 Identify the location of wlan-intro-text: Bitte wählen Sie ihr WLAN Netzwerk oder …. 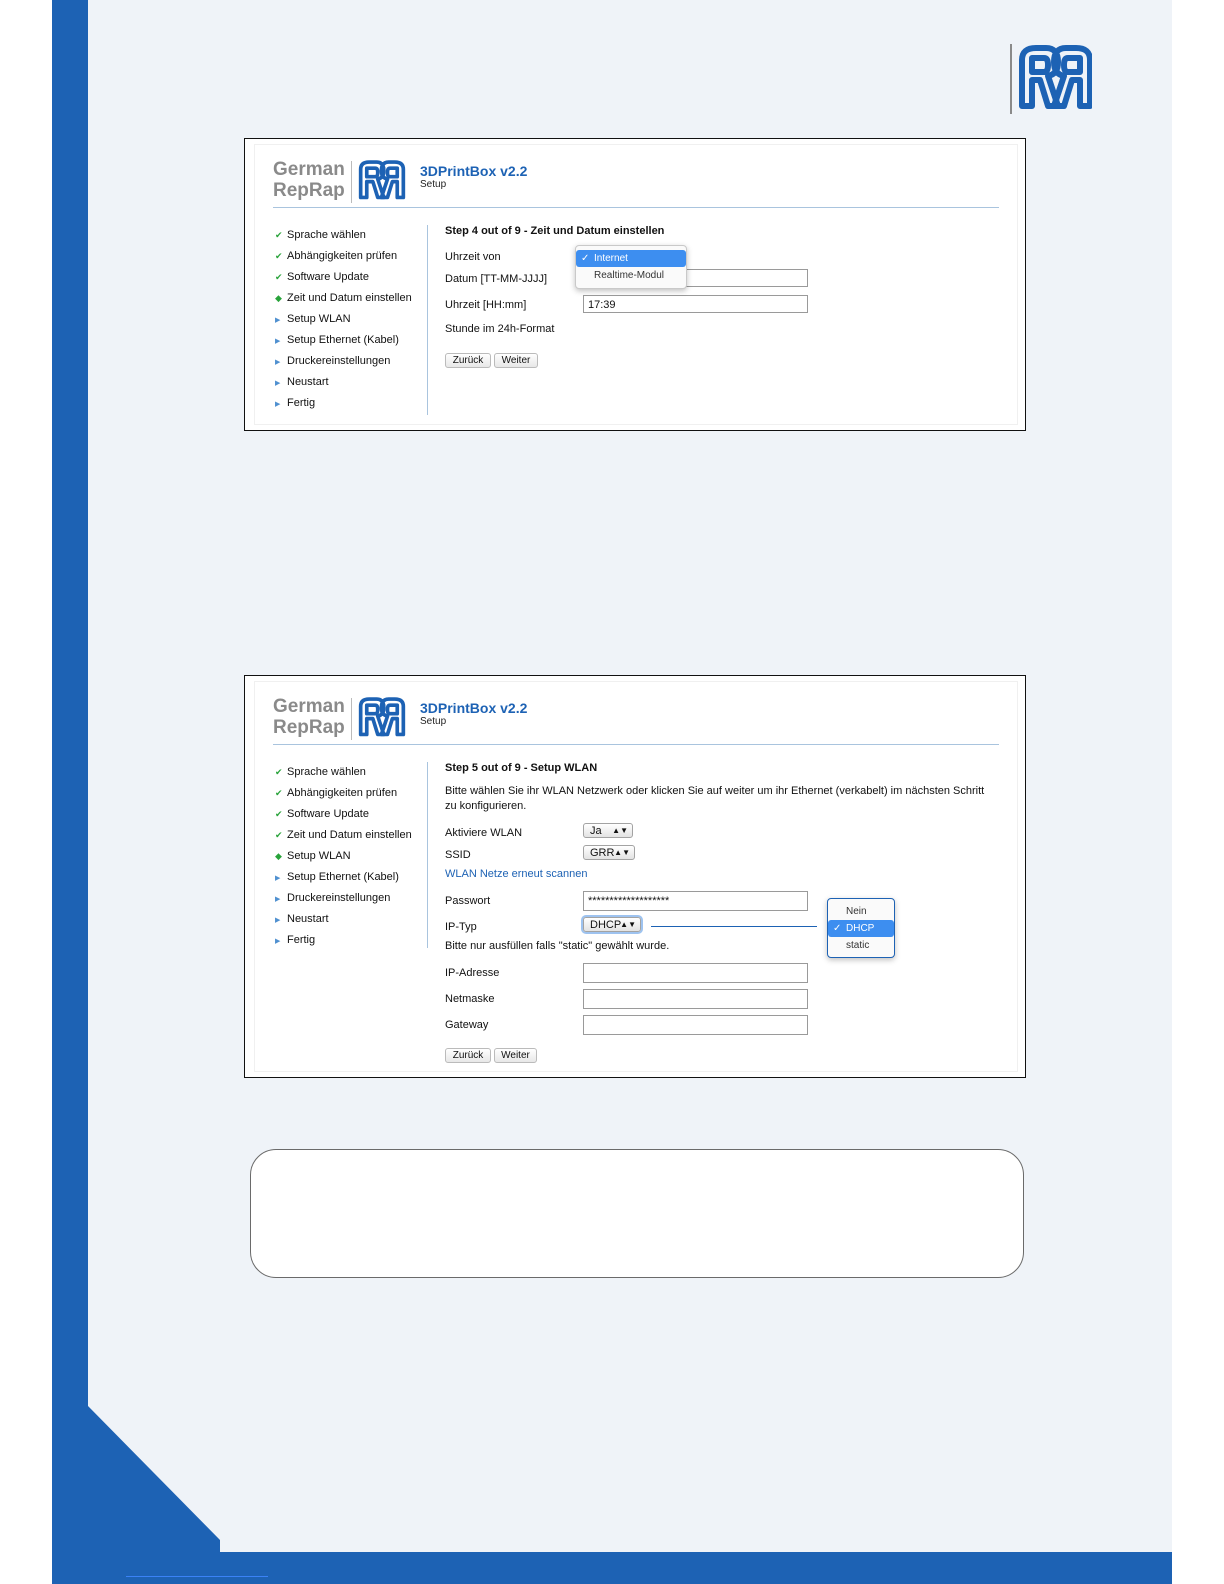
(715, 798).